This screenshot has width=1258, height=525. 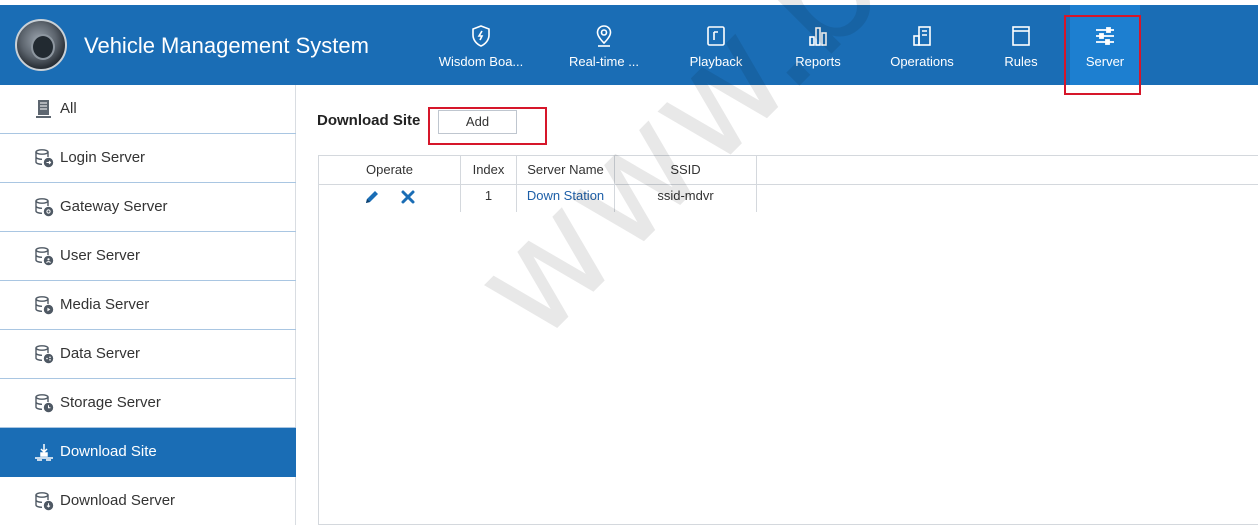 What do you see at coordinates (44, 354) in the screenshot?
I see `database-data-icon` at bounding box center [44, 354].